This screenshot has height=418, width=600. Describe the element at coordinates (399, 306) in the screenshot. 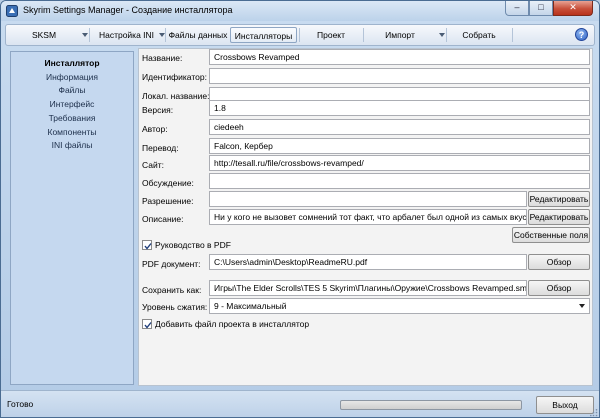

I see `compression-select: 9 - Максимальный` at that location.